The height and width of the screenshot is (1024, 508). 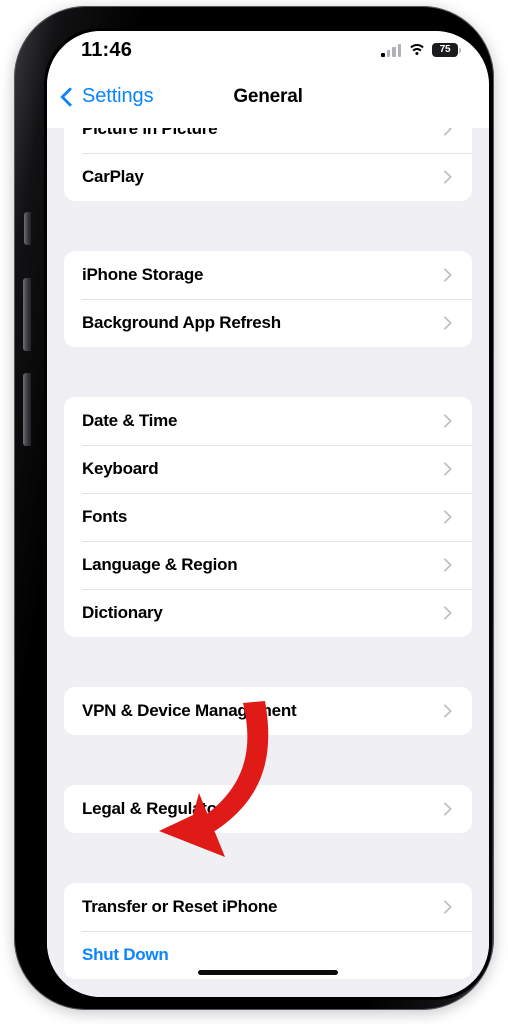 I want to click on list-item-label: Date & Time, so click(x=130, y=420).